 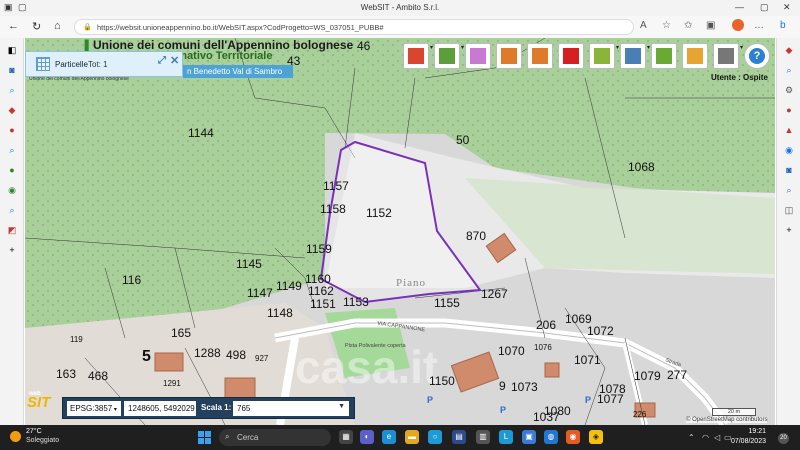 I want to click on store-icon: ▤, so click(x=459, y=437).